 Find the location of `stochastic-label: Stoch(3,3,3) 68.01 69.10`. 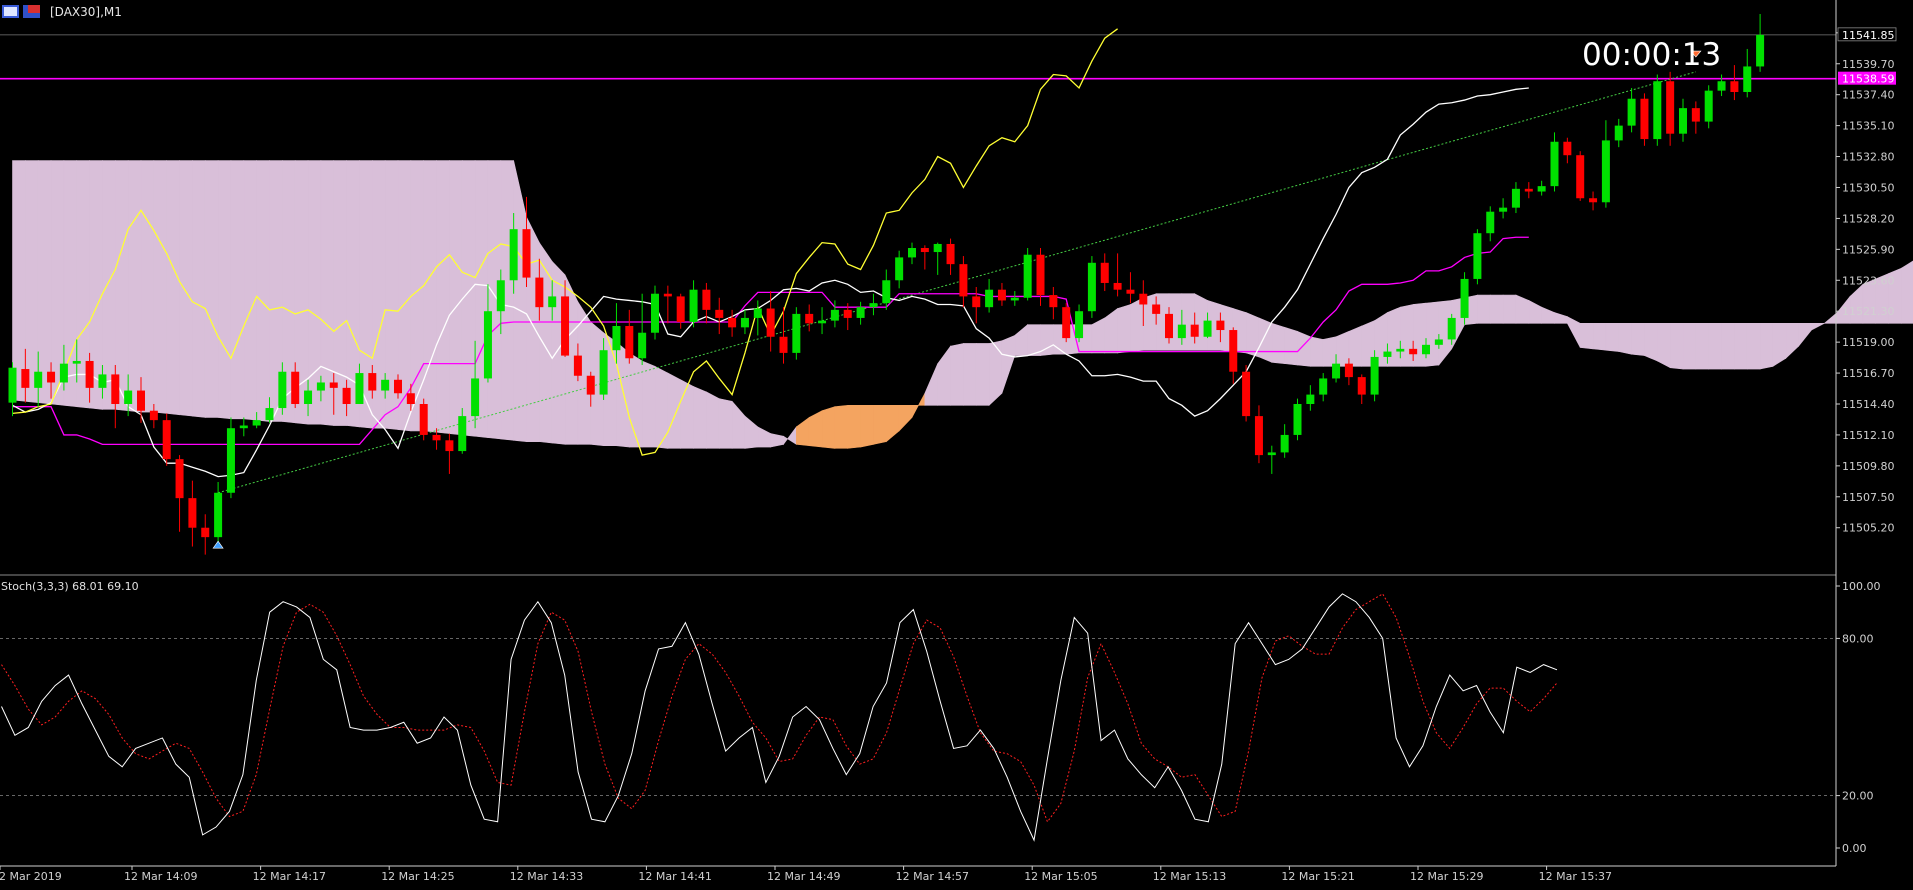

stochastic-label: Stoch(3,3,3) 68.01 69.10 is located at coordinates (70, 586).